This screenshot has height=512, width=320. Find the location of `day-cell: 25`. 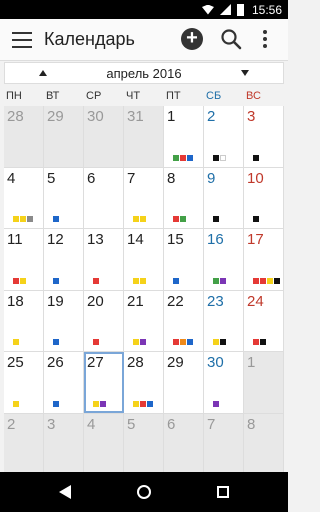

day-cell: 25 is located at coordinates (24, 382).